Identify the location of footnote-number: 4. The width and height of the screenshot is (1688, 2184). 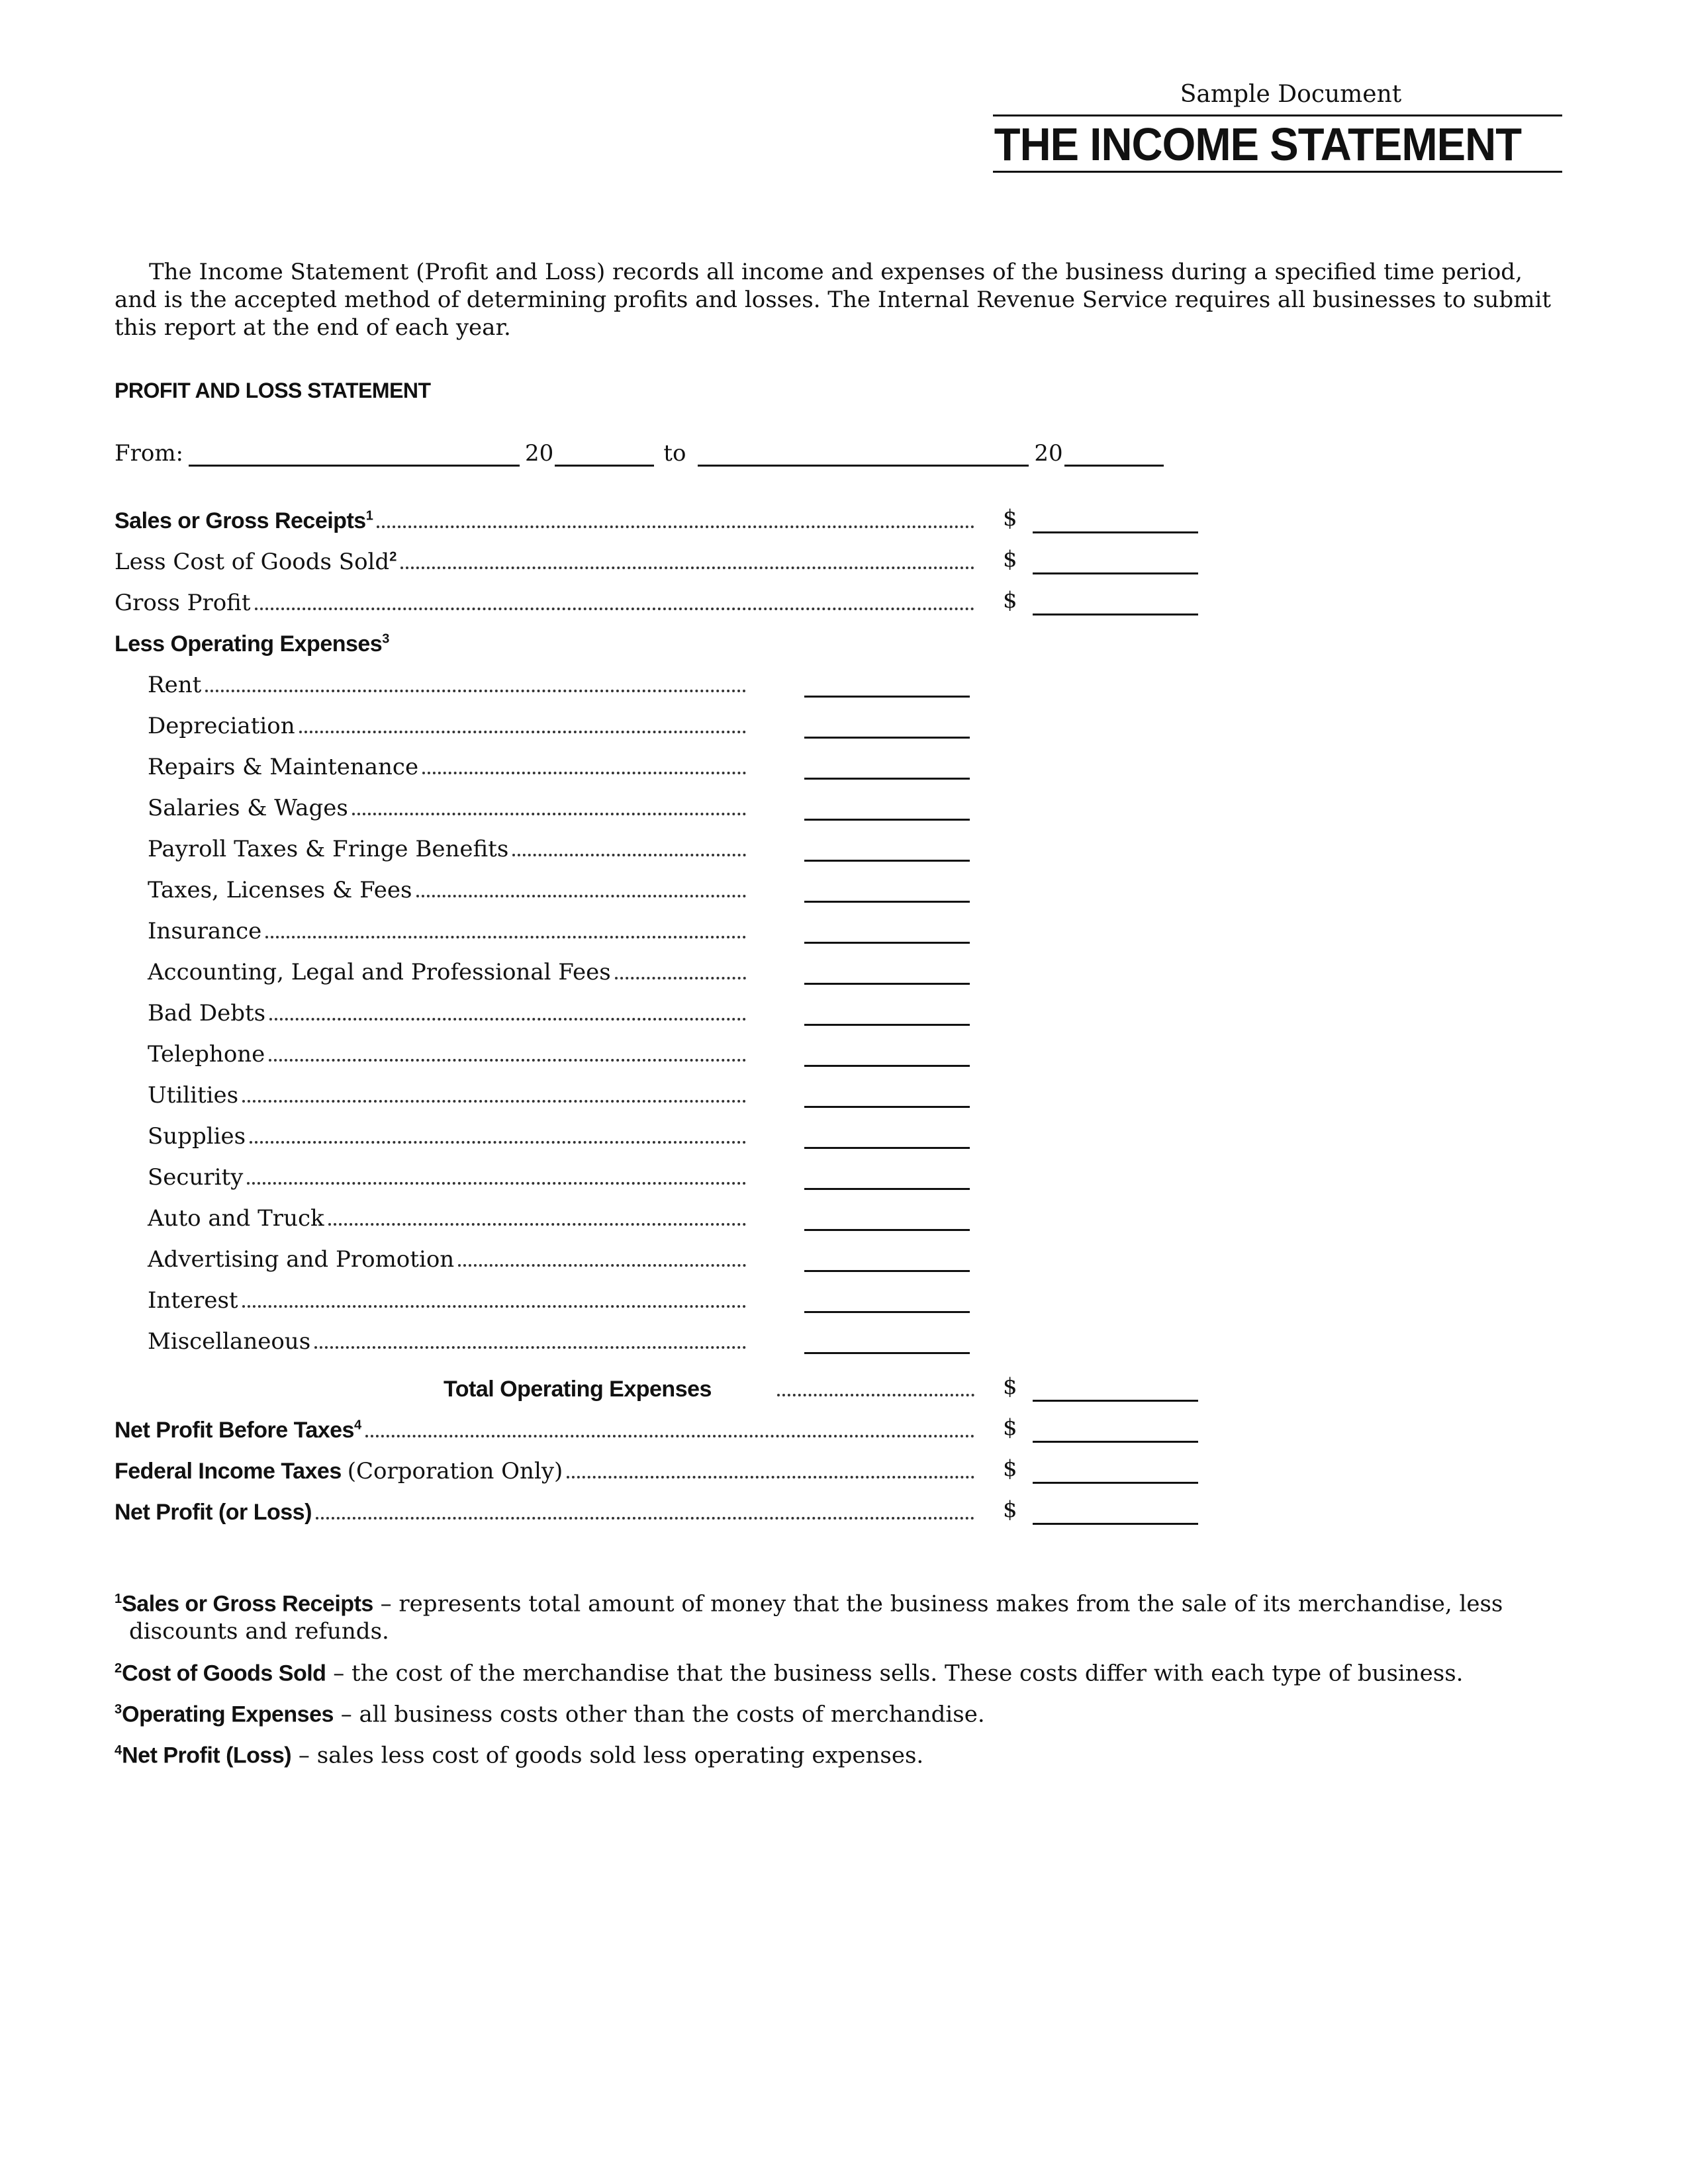
(118, 1750).